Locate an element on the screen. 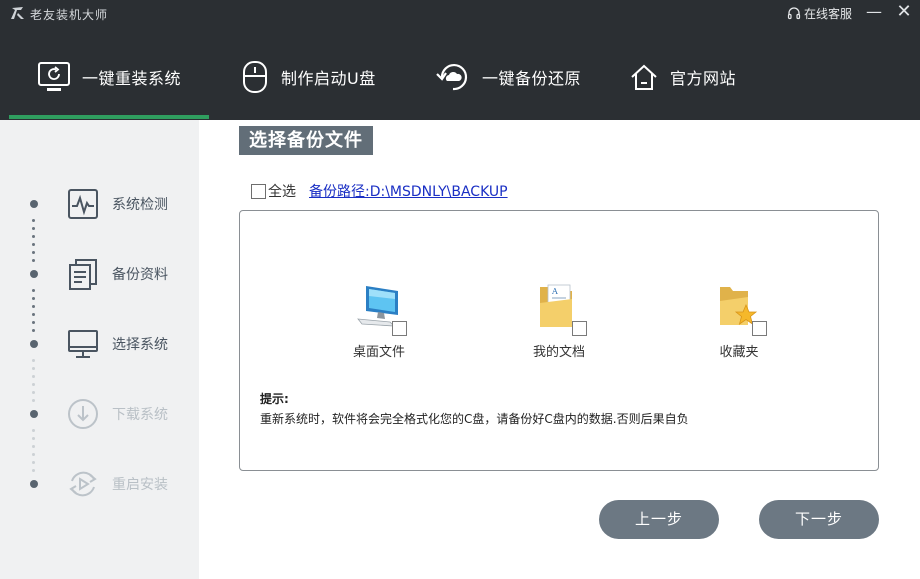 Image resolution: width=920 pixels, height=579 pixels. title-bar: 老友装机大师 在线客服 — ✕ is located at coordinates (460, 14).